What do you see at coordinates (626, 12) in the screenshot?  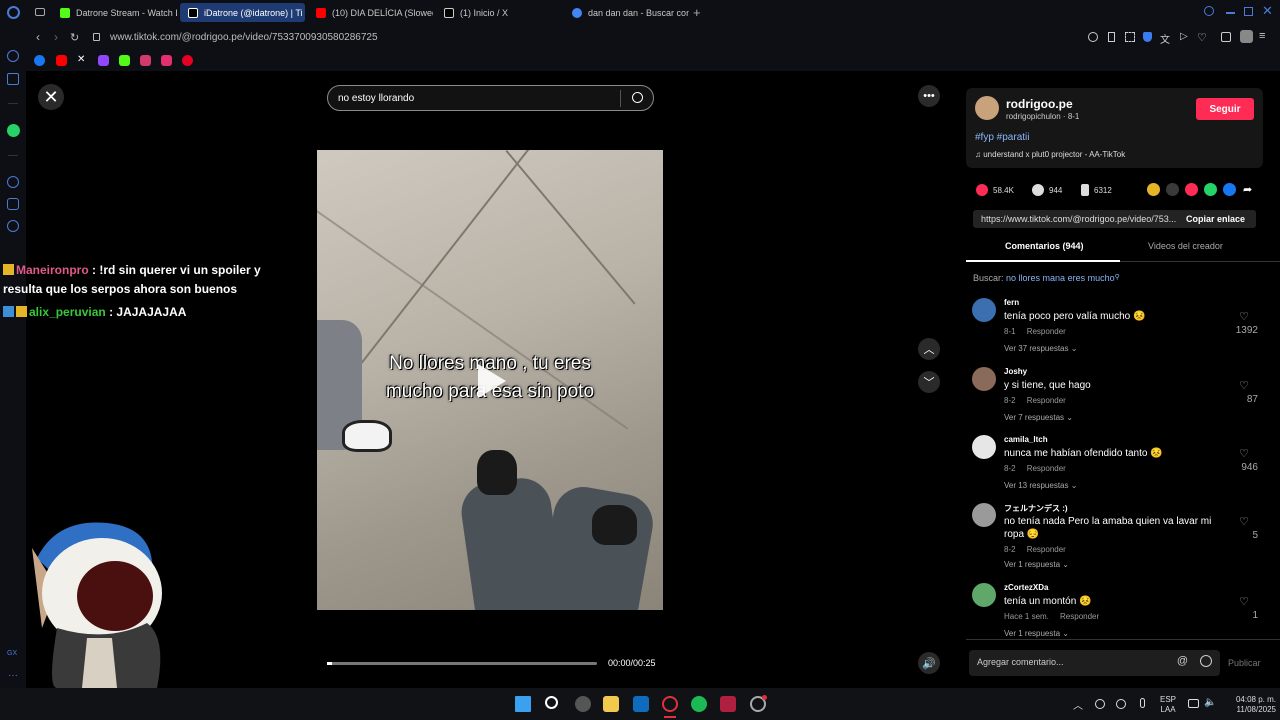 I see `tab-google: dan dan dan - Buscar con` at bounding box center [626, 12].